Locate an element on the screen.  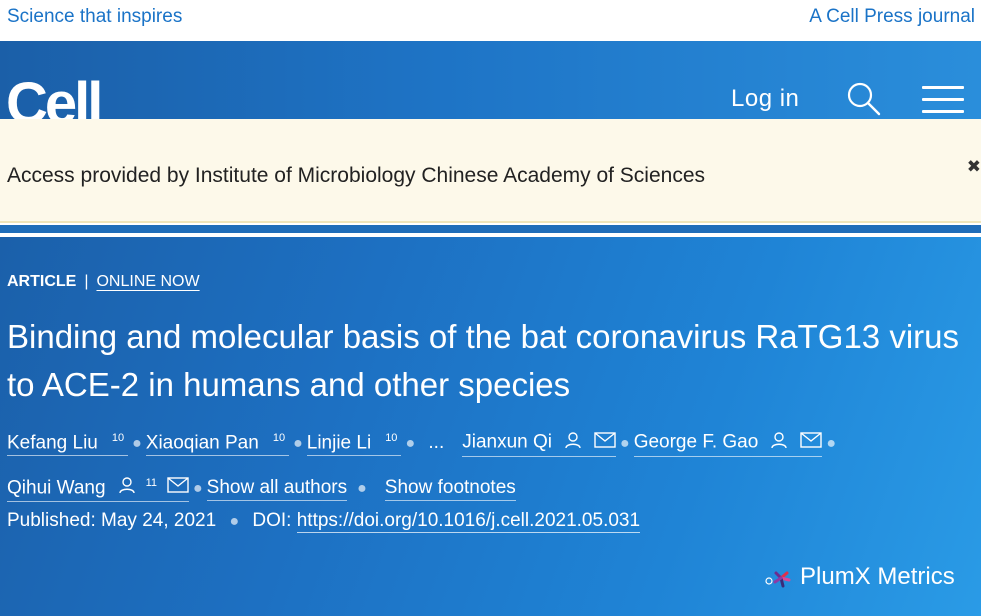
plumx-metrics-link: PlumX Metrics is located at coordinates (859, 577).